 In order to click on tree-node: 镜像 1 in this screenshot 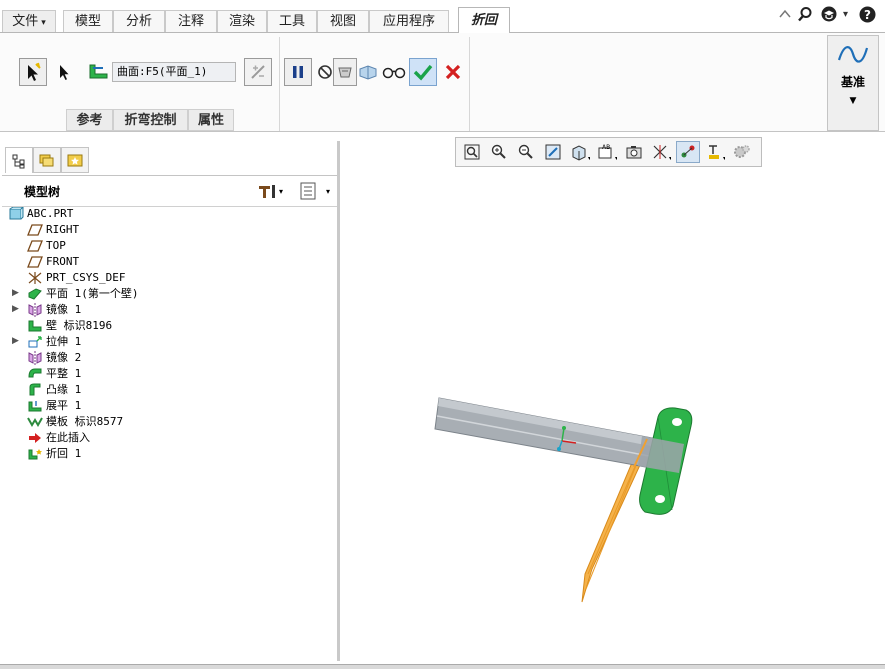, I will do `click(54, 310)`.